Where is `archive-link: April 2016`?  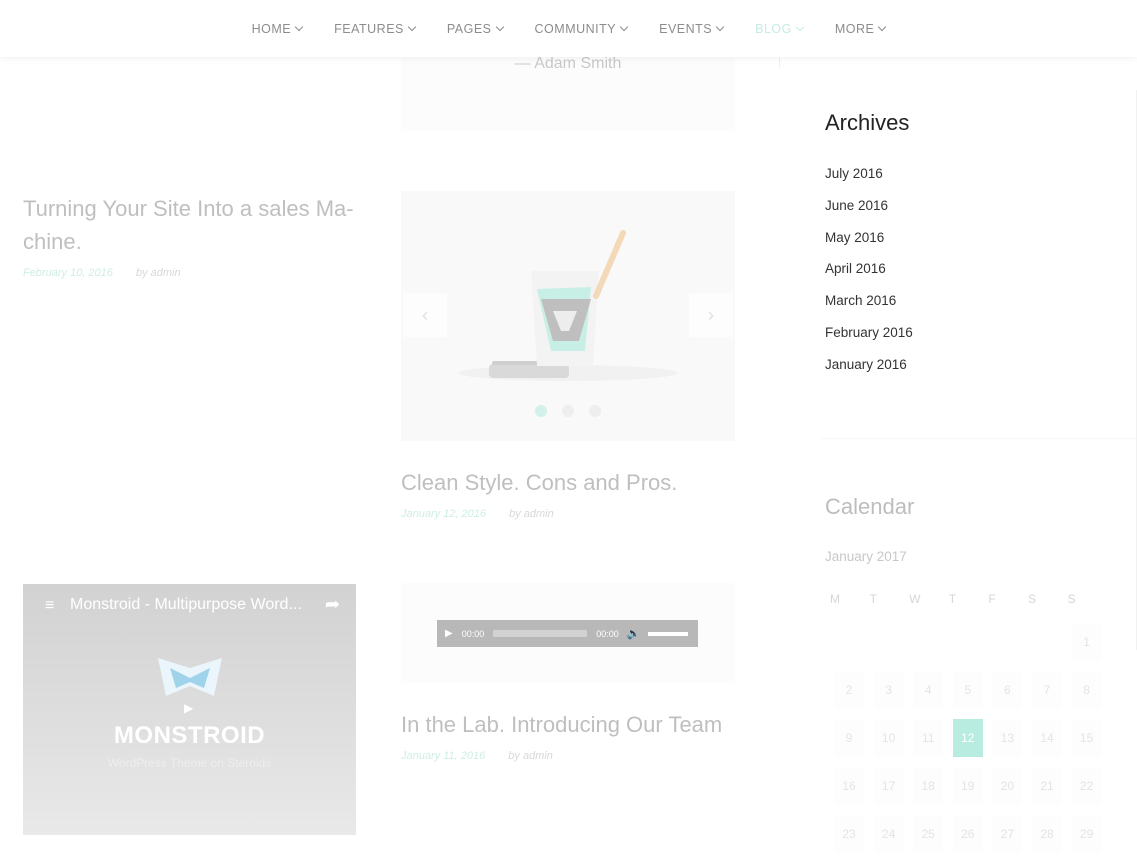 archive-link: April 2016 is located at coordinates (869, 275).